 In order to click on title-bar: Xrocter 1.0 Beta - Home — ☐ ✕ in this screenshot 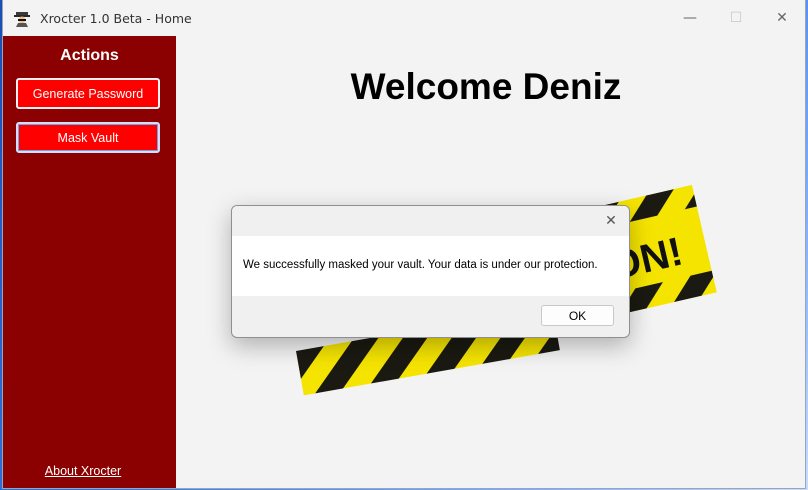, I will do `click(404, 18)`.